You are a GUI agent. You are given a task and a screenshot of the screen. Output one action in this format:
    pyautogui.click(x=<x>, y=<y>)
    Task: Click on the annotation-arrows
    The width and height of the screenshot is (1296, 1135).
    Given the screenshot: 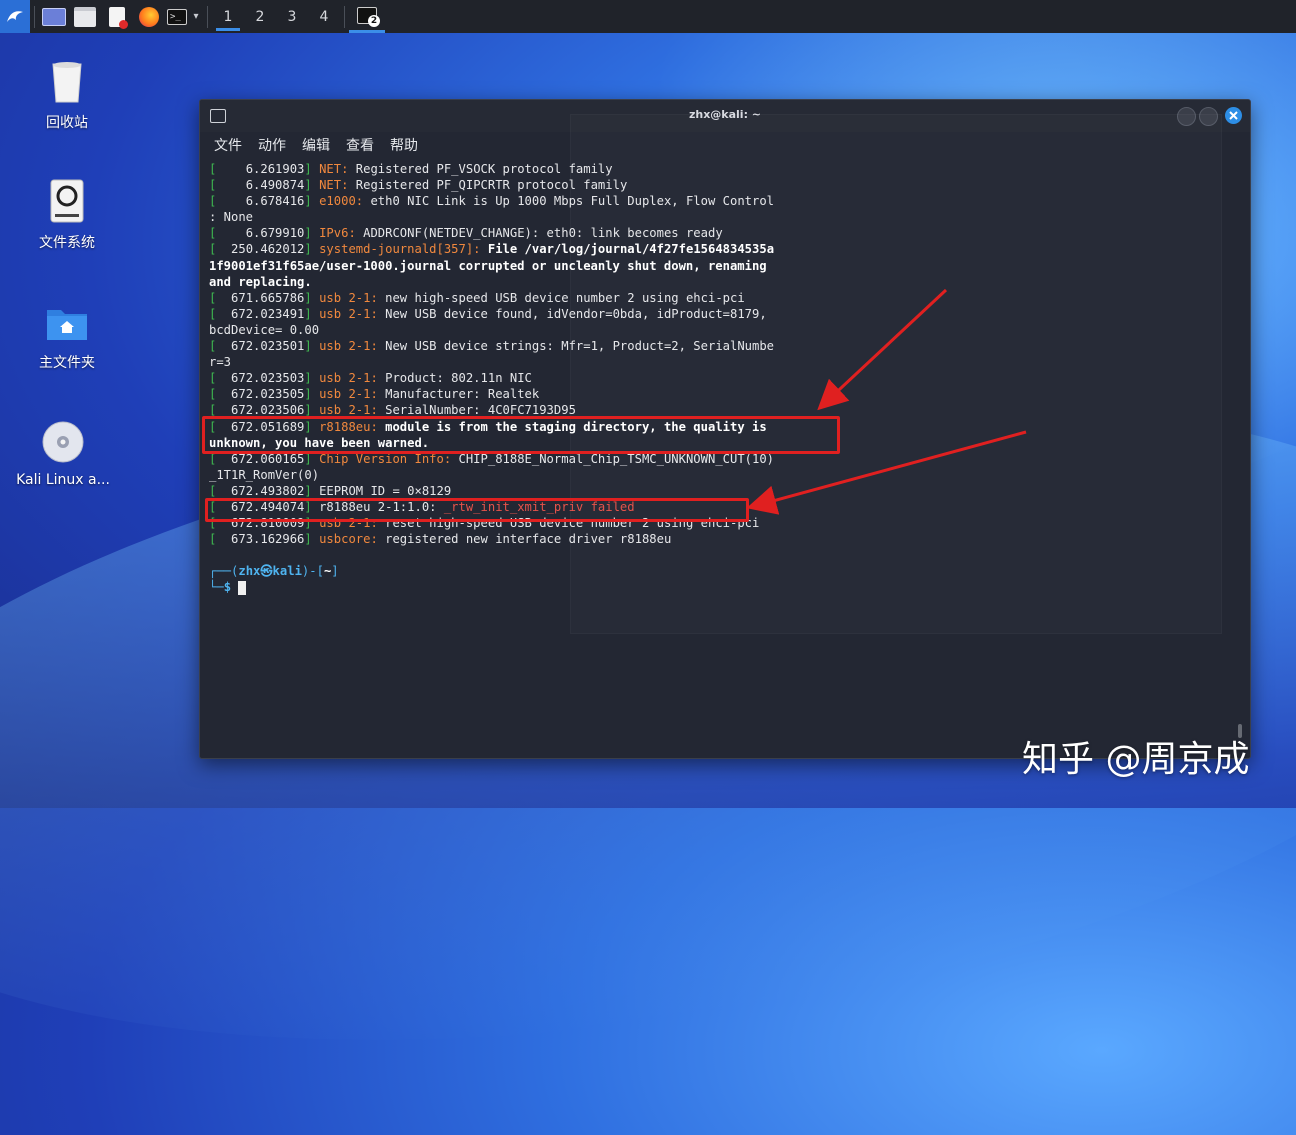 What is the action you would take?
    pyautogui.click(x=886, y=401)
    